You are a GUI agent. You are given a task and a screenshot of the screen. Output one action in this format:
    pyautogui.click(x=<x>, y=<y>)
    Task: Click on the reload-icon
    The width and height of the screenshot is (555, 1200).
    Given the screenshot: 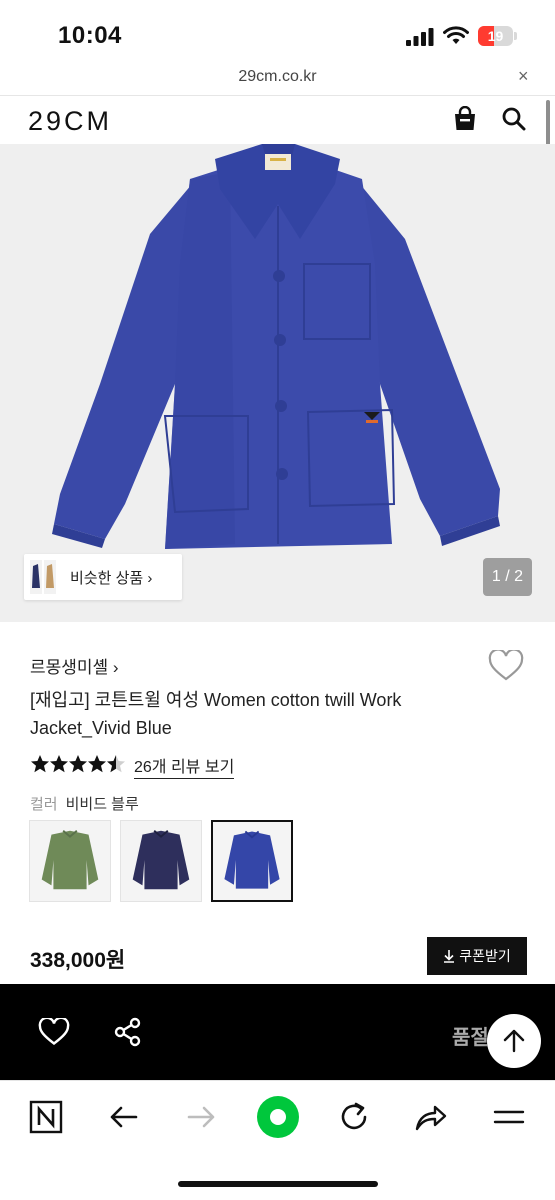 What is the action you would take?
    pyautogui.click(x=354, y=1117)
    